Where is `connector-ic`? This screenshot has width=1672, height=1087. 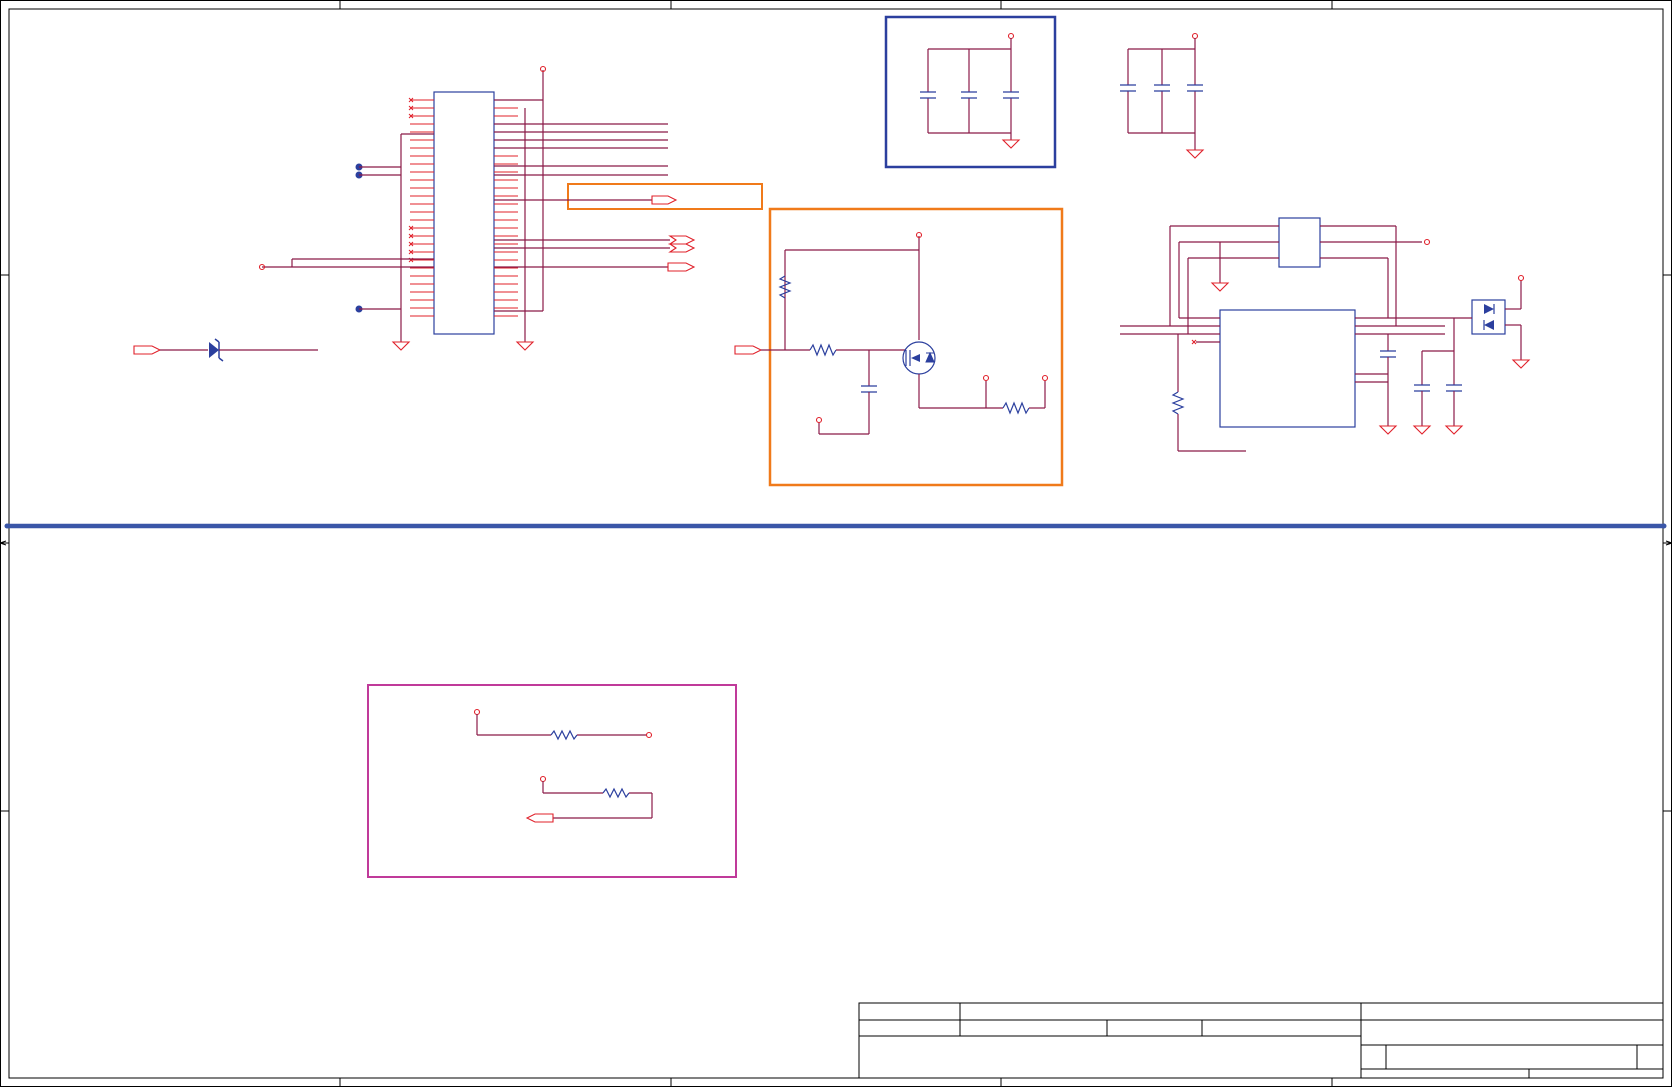 connector-ic is located at coordinates (464, 204).